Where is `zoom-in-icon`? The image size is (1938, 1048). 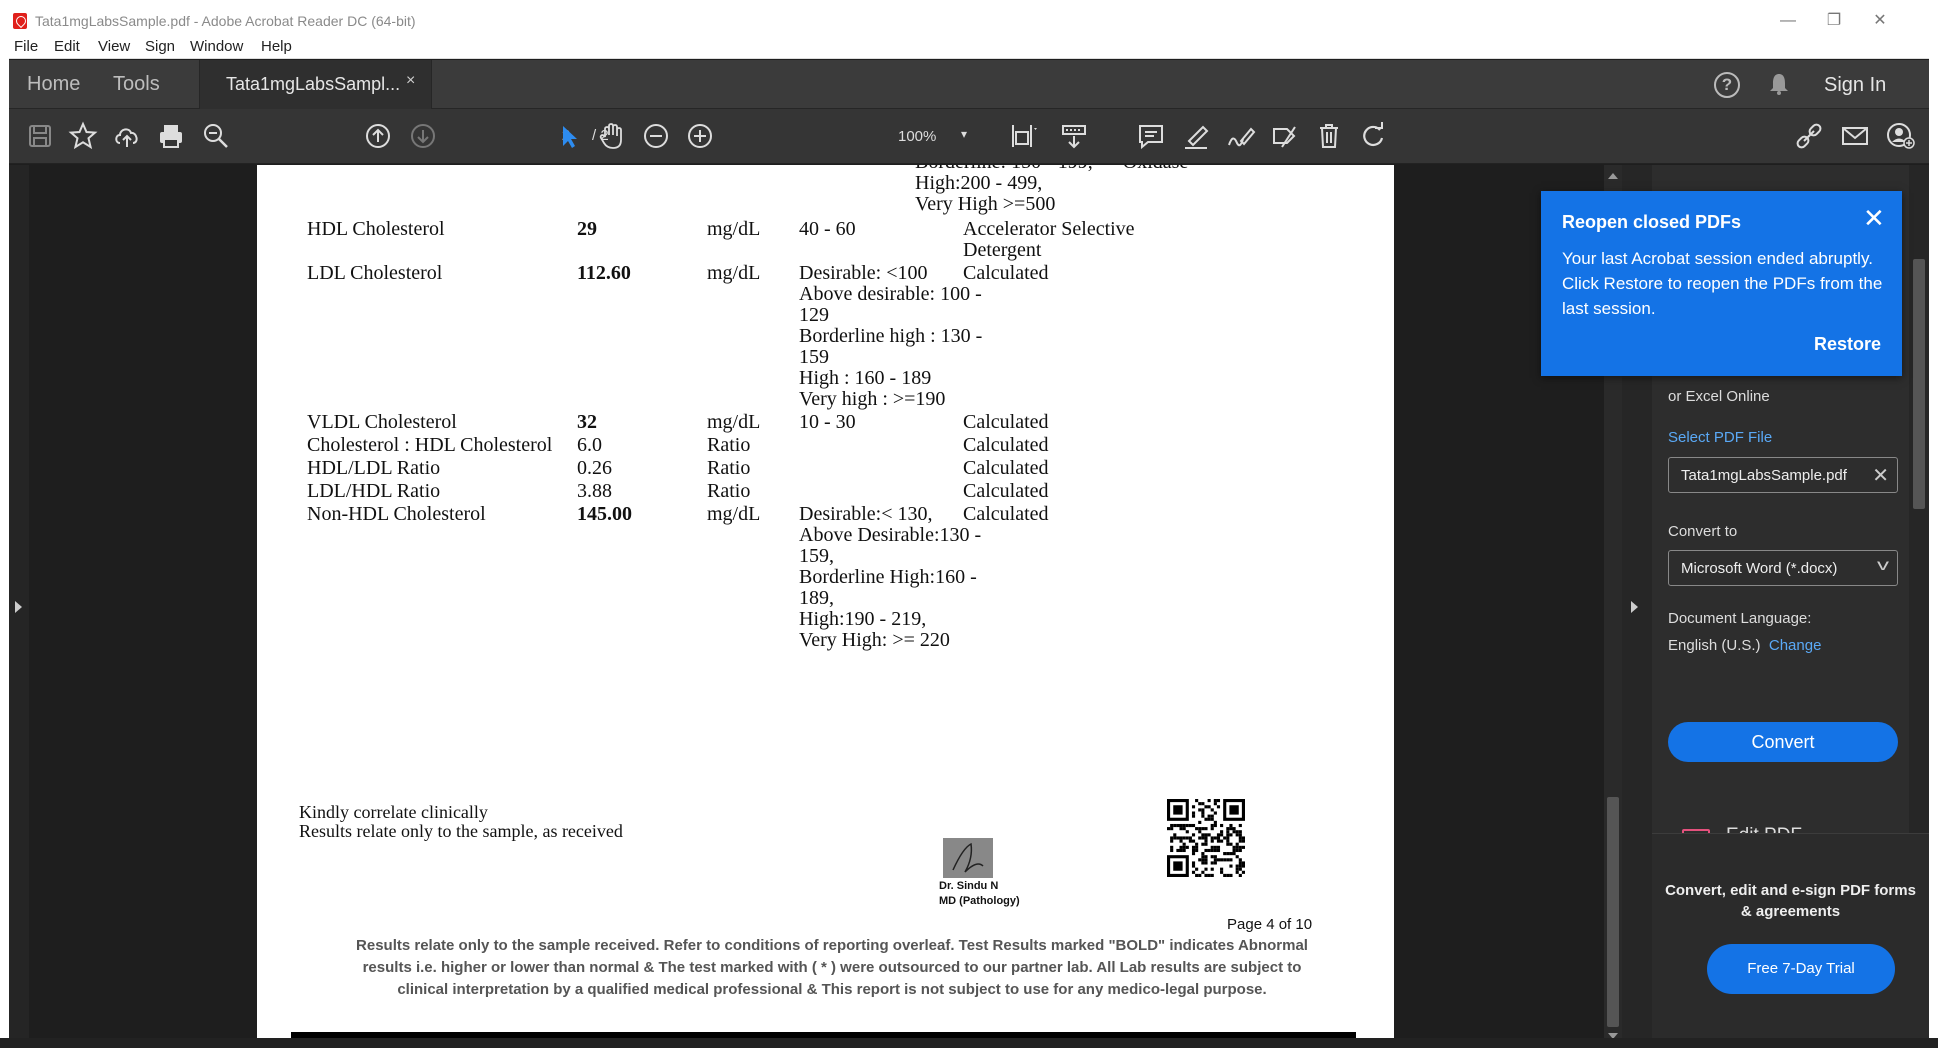 zoom-in-icon is located at coordinates (700, 136).